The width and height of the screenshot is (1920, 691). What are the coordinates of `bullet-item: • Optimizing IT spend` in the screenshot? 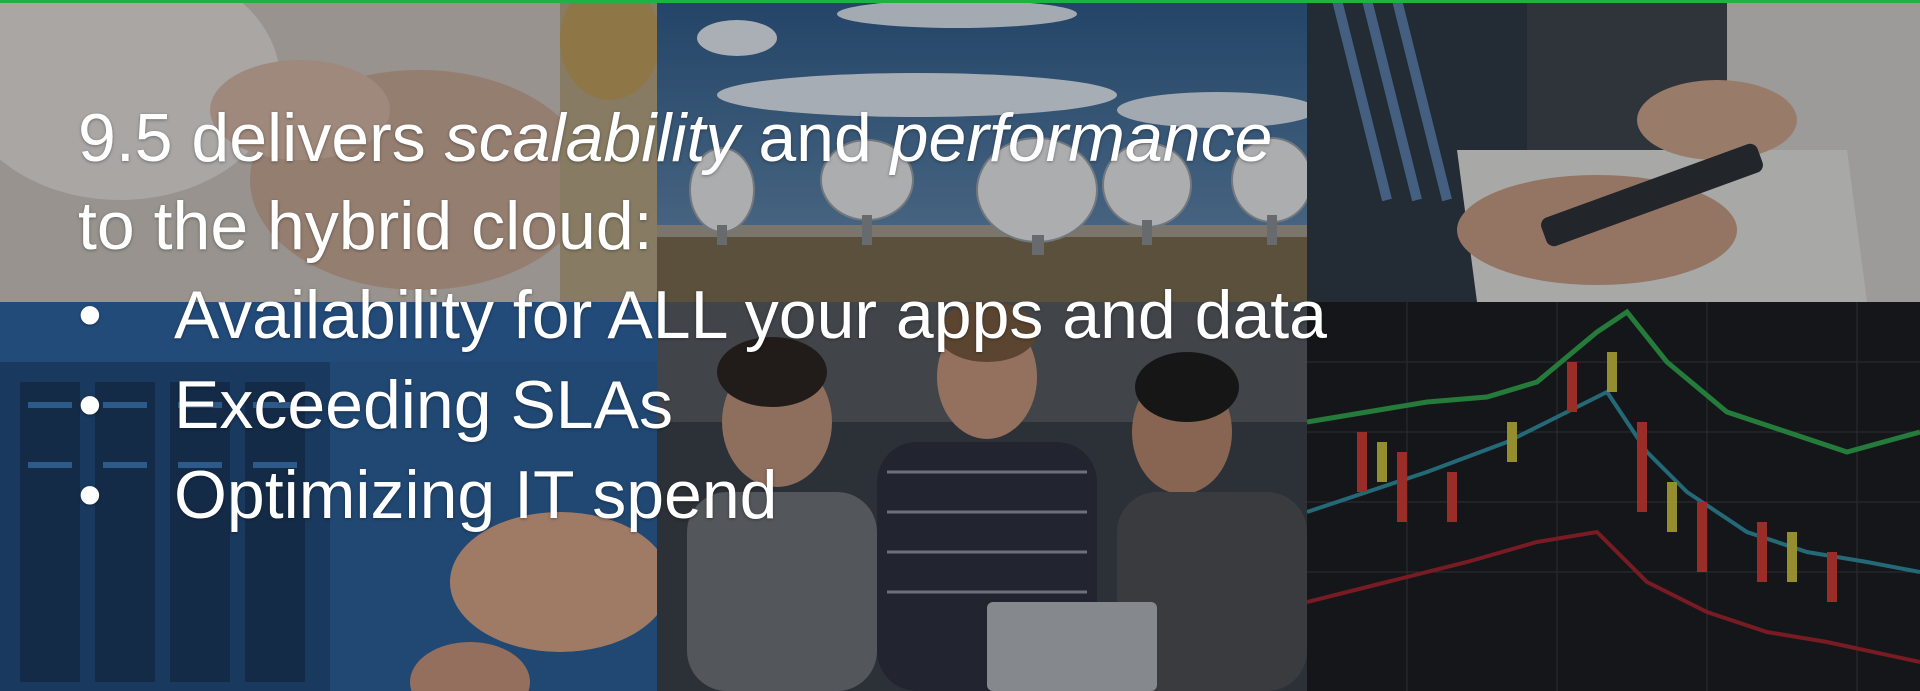 It's located at (702, 495).